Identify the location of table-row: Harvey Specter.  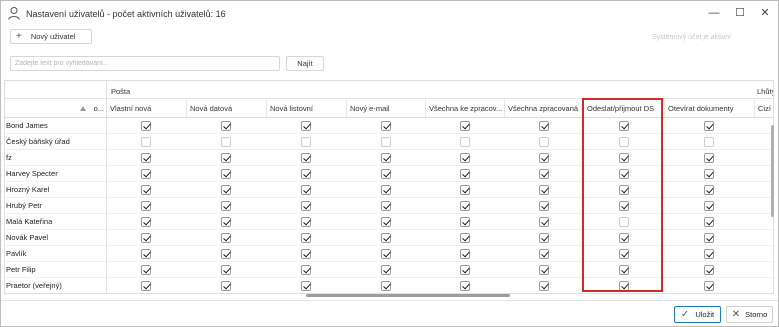
(389, 174).